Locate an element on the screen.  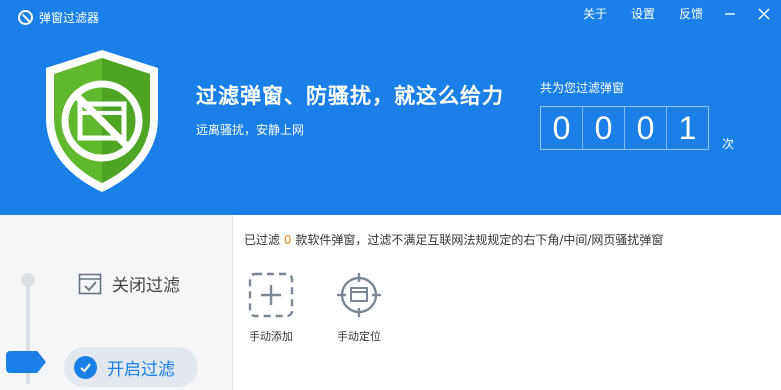
manual-locate-label: 手动定位 is located at coordinates (359, 336).